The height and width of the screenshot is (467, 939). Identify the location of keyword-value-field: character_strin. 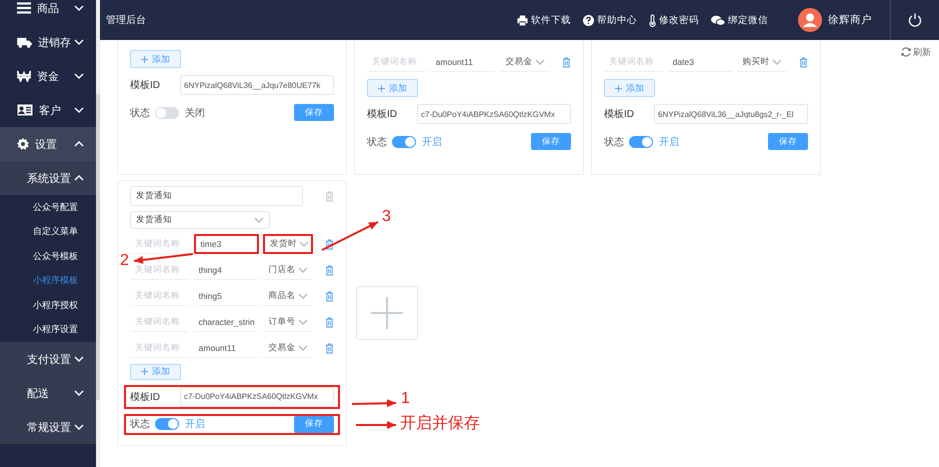
(226, 322).